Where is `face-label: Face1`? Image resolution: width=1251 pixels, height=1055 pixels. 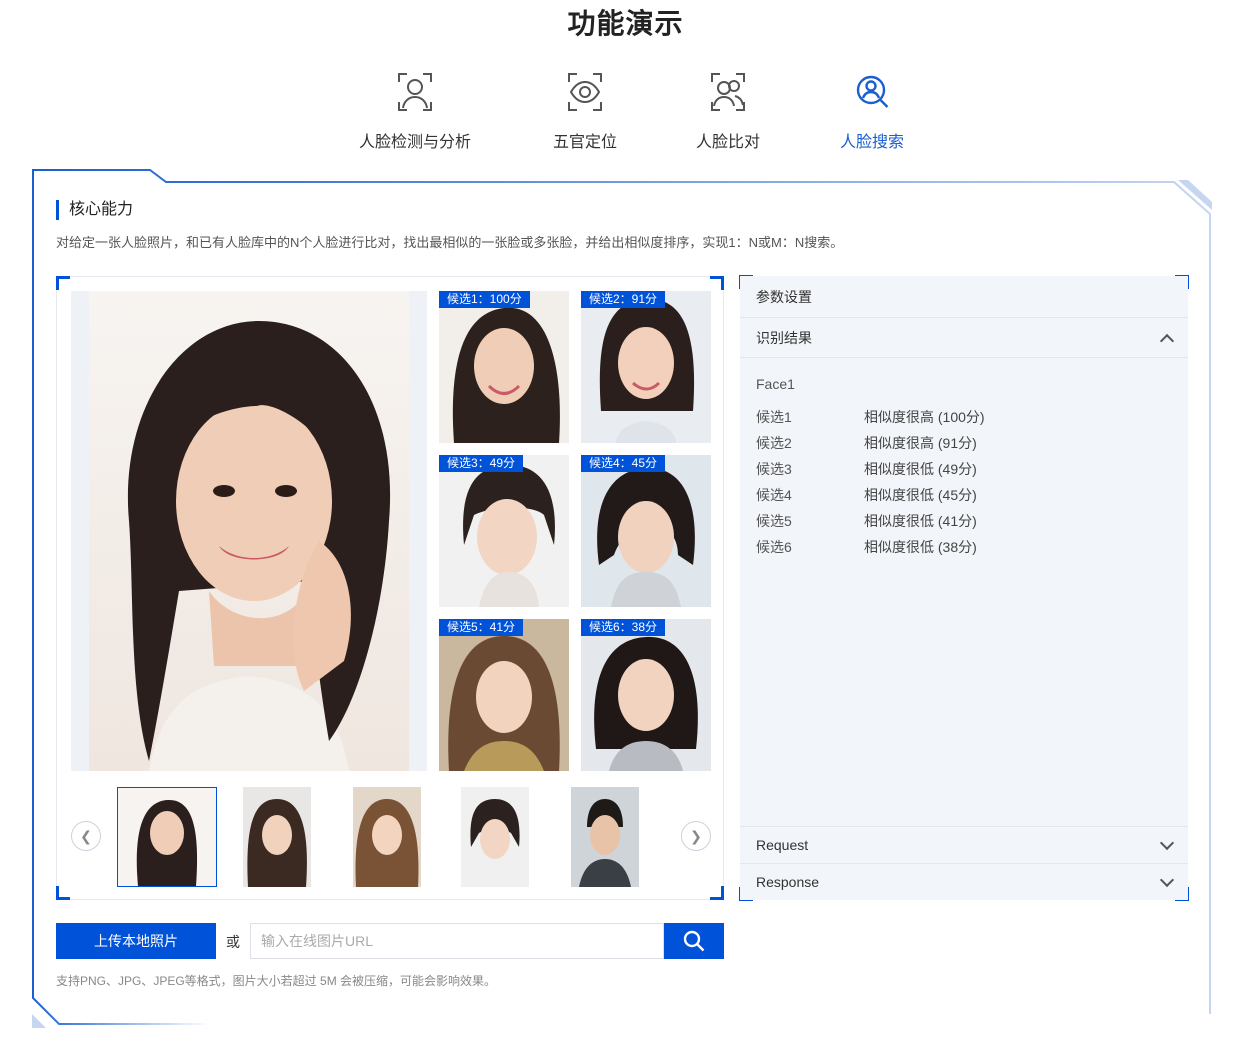 face-label: Face1 is located at coordinates (775, 384).